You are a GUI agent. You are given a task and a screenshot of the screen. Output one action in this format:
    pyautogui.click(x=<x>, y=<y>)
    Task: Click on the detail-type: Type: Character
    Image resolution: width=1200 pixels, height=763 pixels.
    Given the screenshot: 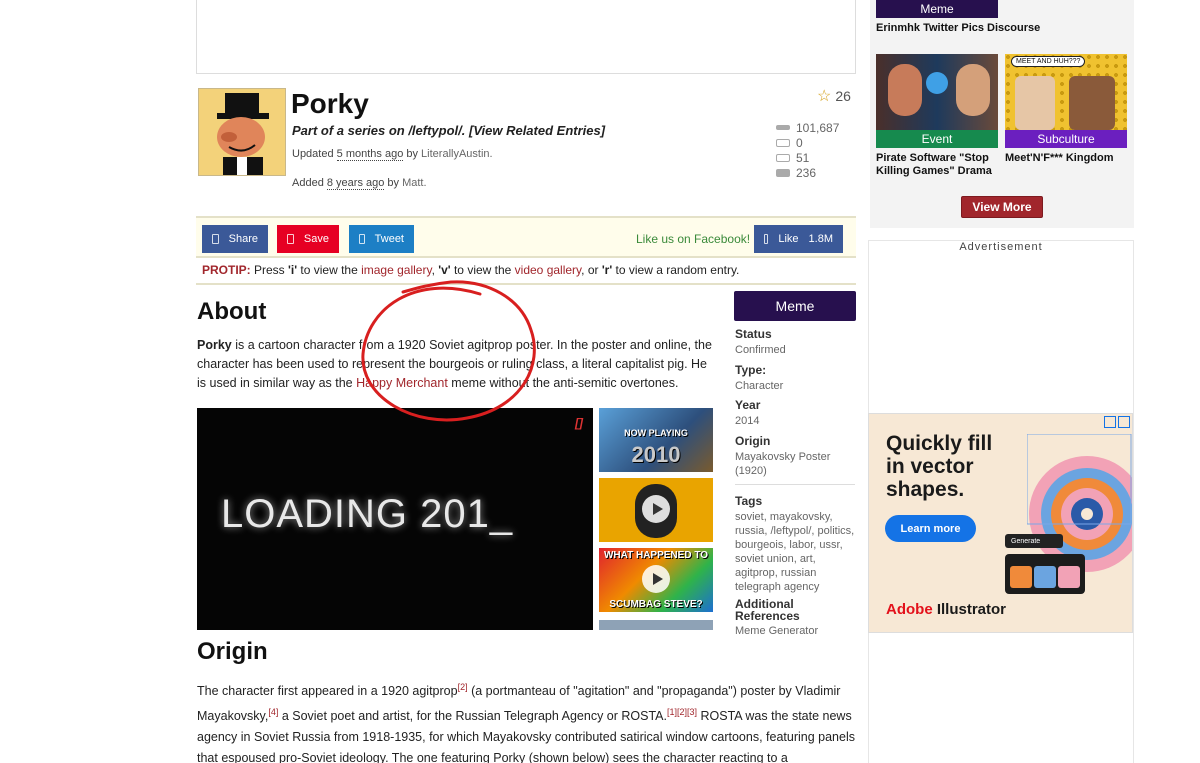 What is the action you would take?
    pyautogui.click(x=795, y=378)
    